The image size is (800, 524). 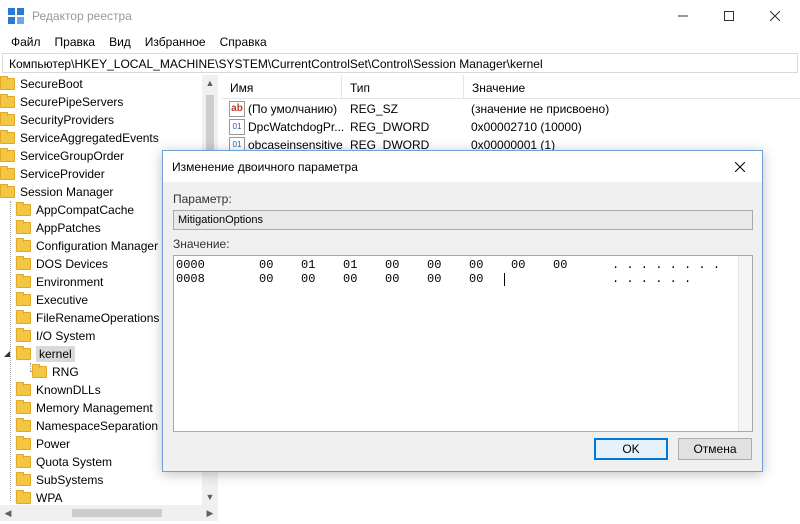 I want to click on close-button, so click(x=775, y=15).